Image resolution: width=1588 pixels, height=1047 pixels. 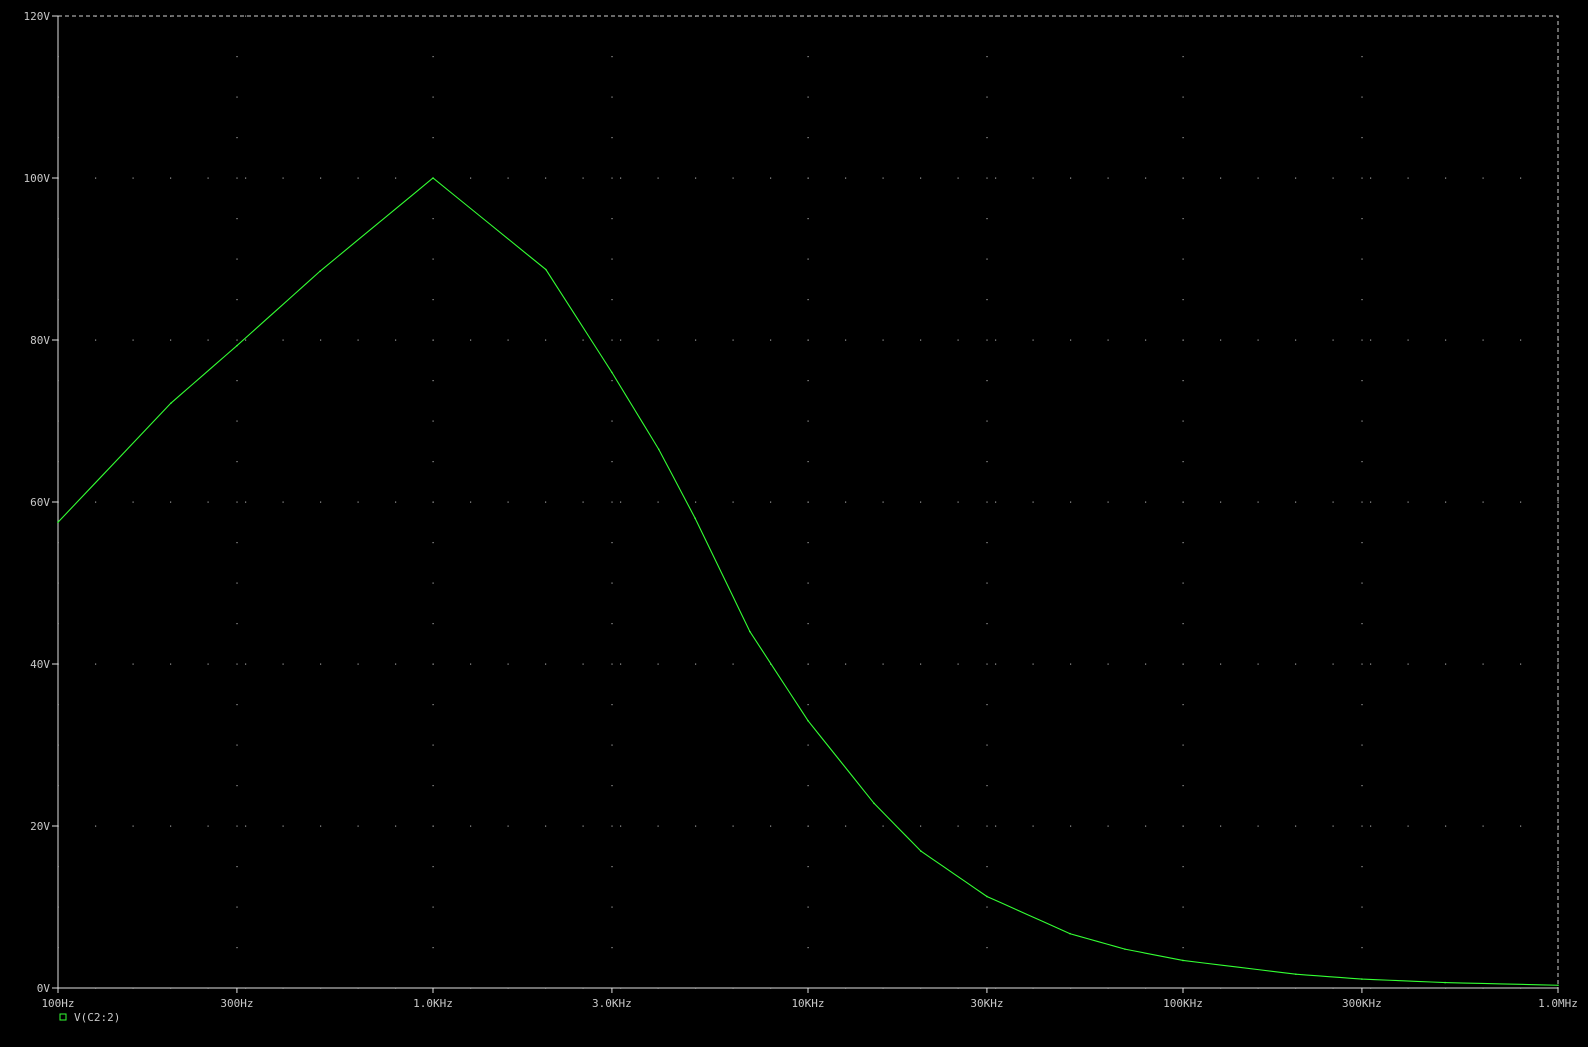 I want to click on legend: V(C2:2), so click(x=89, y=1017).